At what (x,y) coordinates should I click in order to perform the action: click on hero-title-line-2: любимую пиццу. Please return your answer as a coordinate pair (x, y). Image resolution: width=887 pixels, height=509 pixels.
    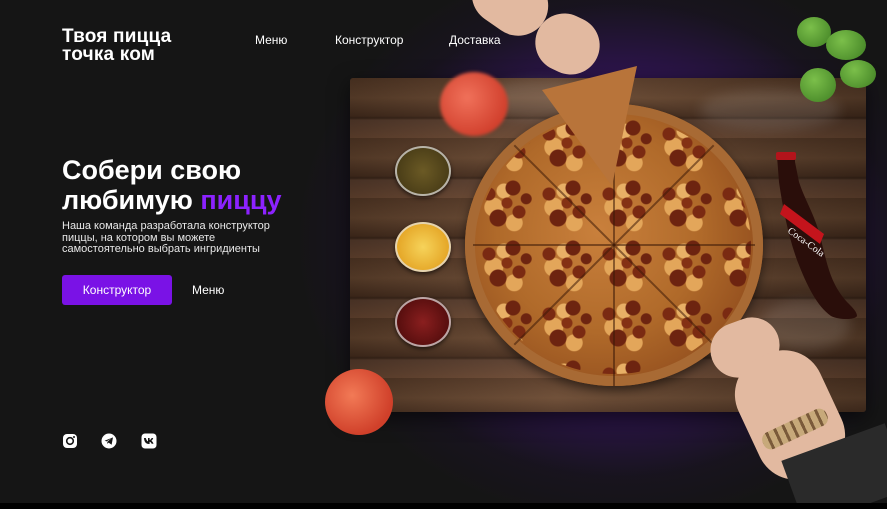
    Looking at the image, I should click on (171, 200).